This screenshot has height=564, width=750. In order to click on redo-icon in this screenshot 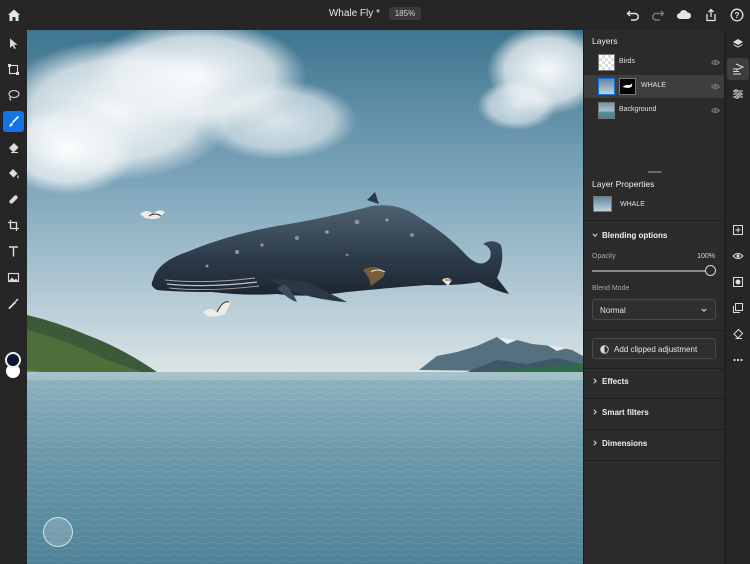, I will do `click(658, 15)`.